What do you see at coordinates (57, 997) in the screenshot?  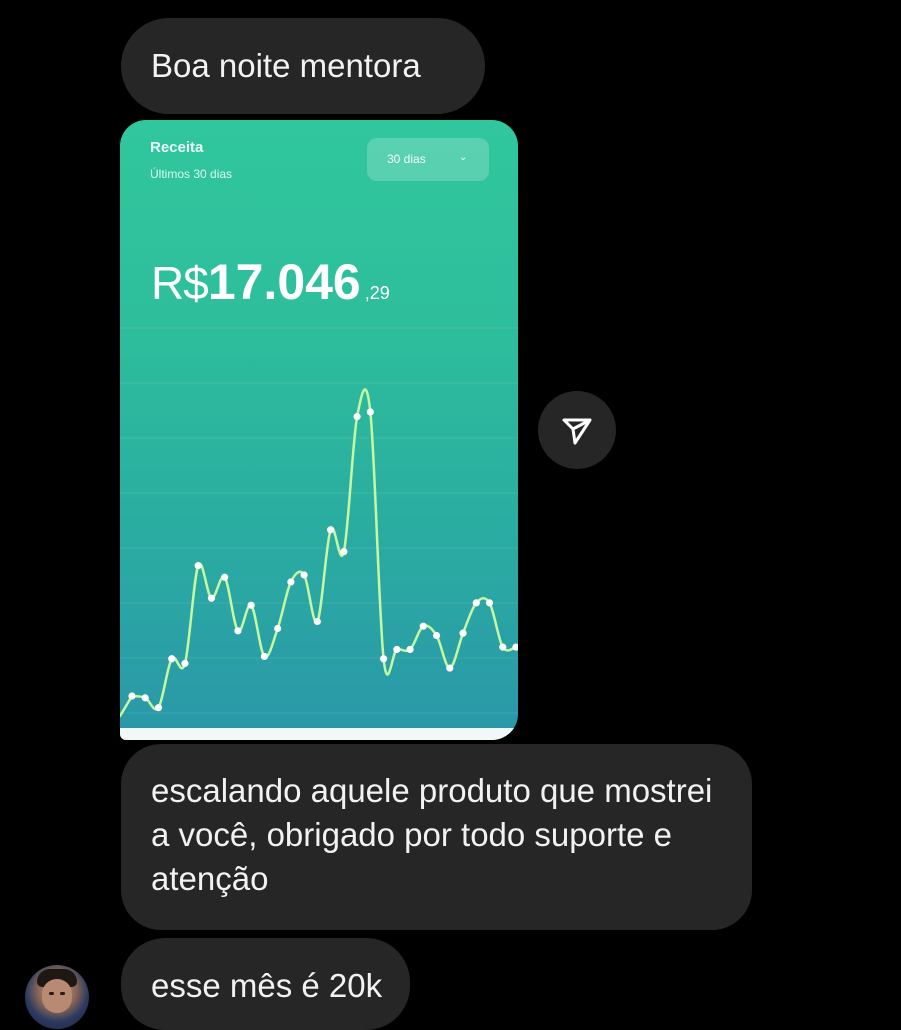 I see `user-avatar` at bounding box center [57, 997].